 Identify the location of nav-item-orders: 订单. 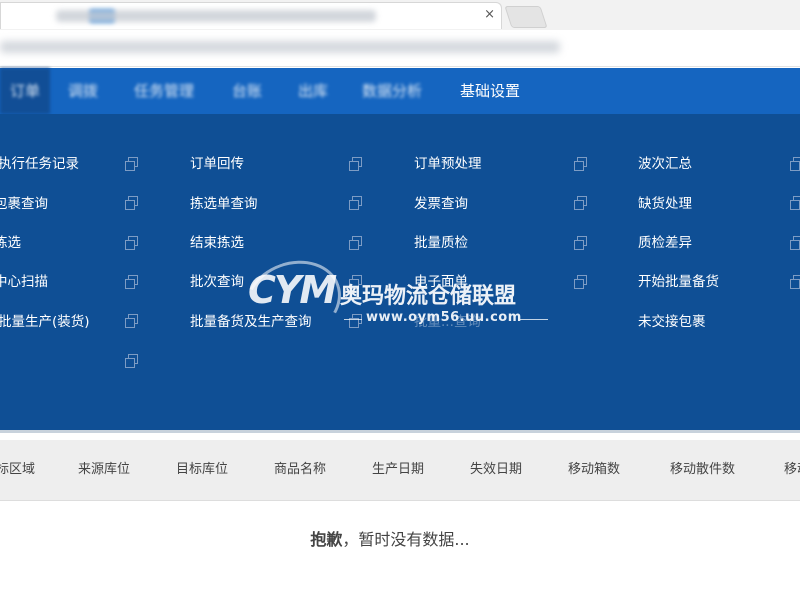
(25, 91).